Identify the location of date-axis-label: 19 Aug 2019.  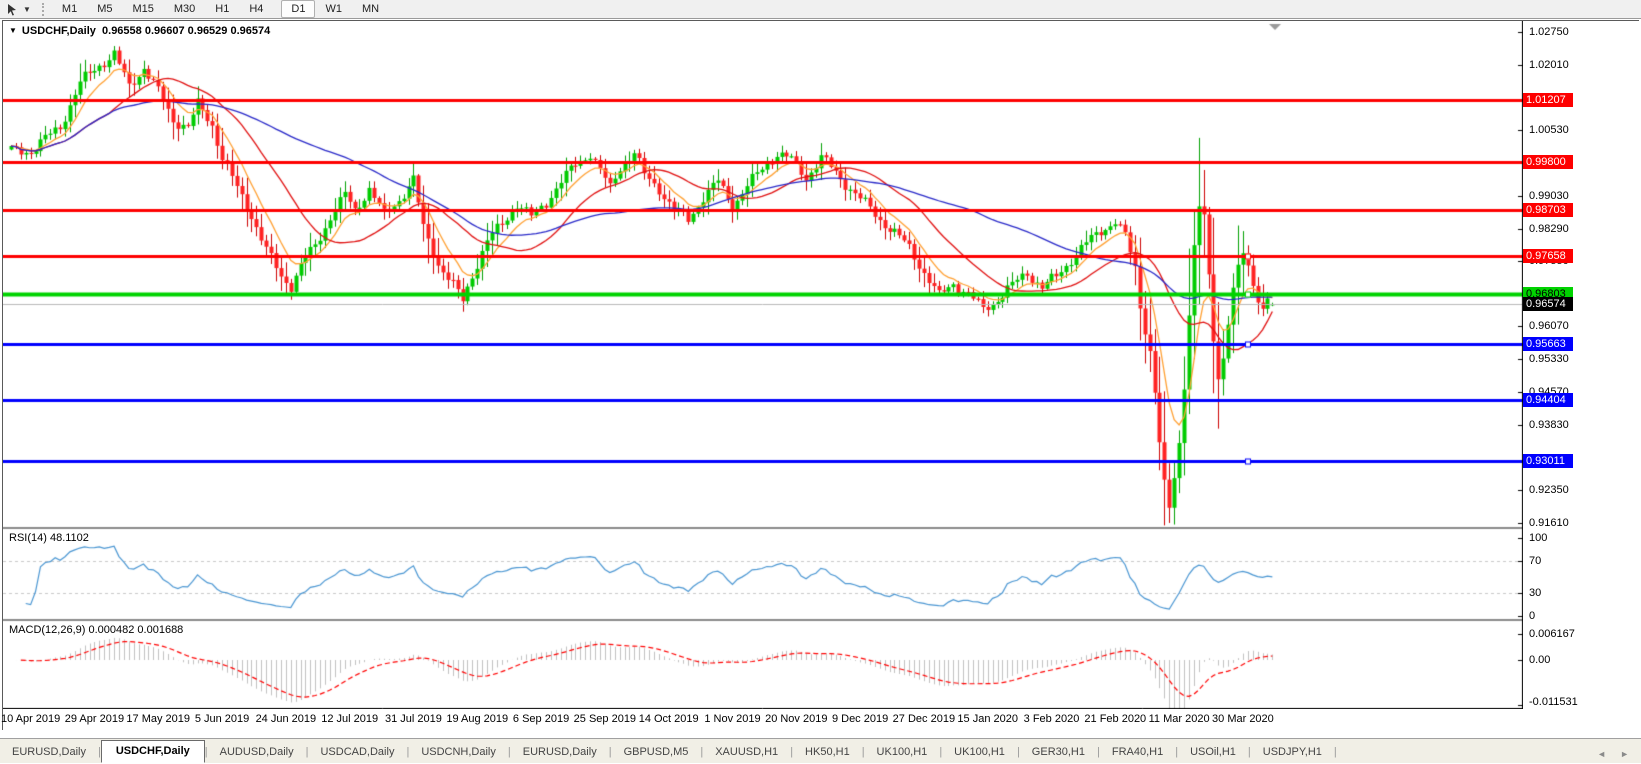
(477, 719).